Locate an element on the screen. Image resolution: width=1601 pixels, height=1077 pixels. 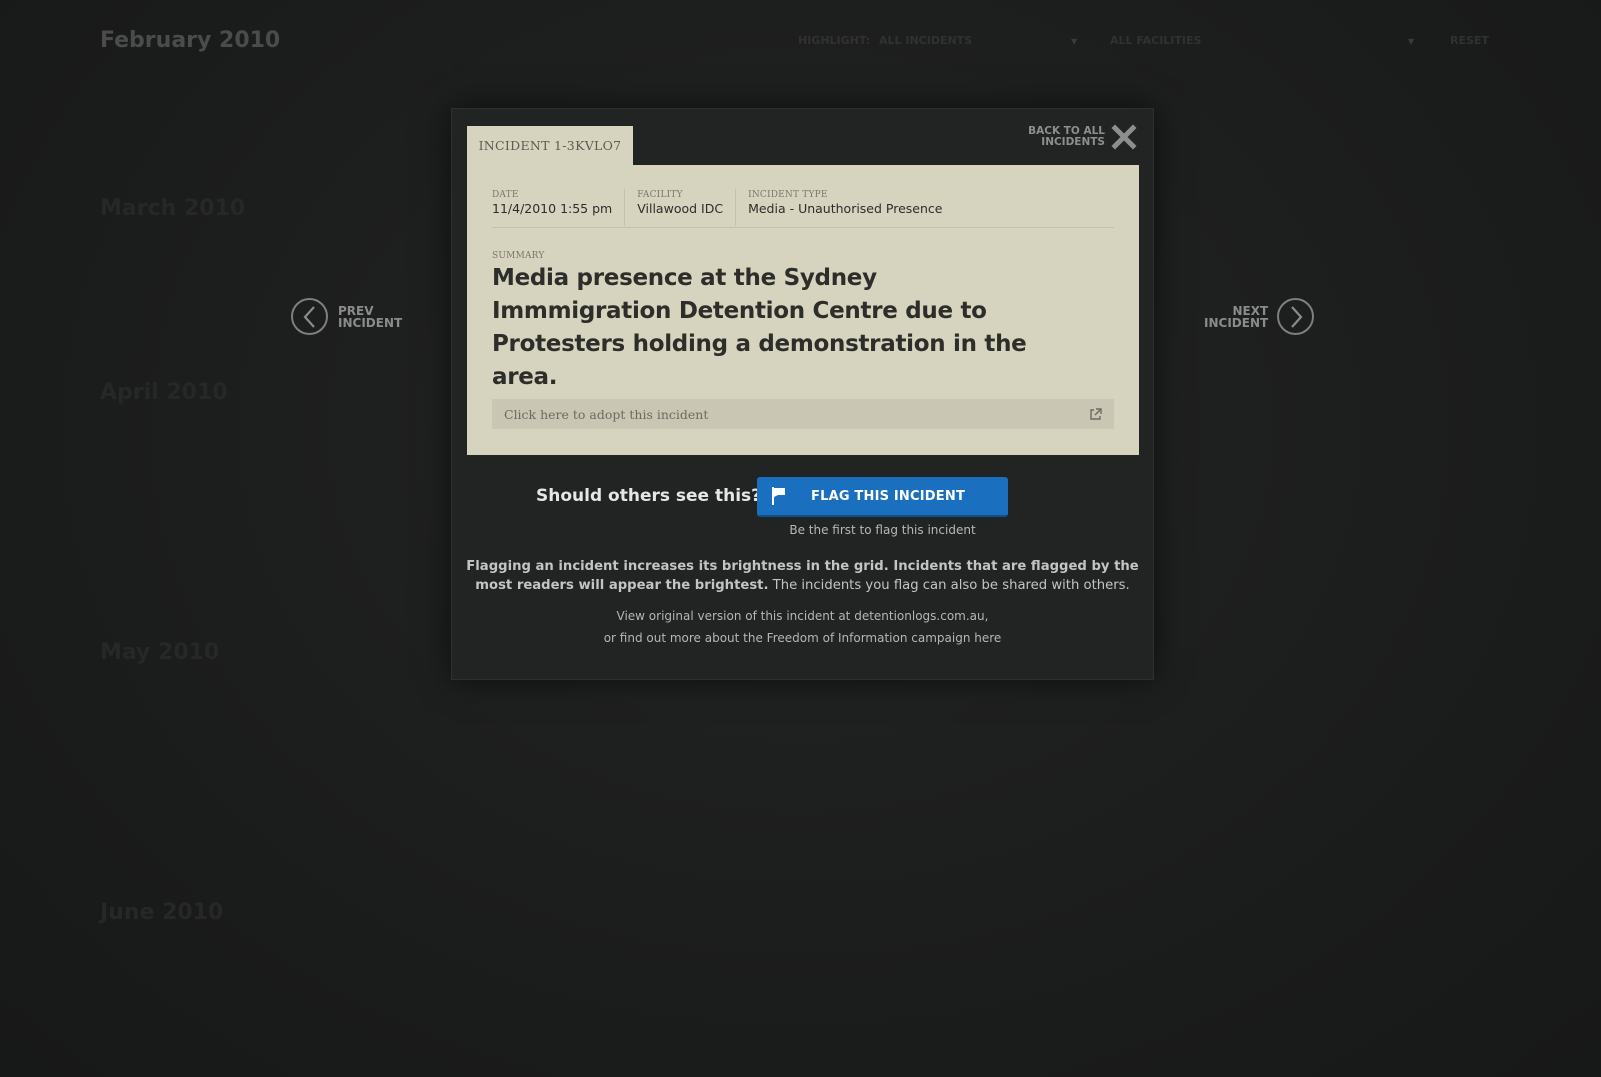
prev-incident-label: PREV INCIDENT is located at coordinates (370, 316).